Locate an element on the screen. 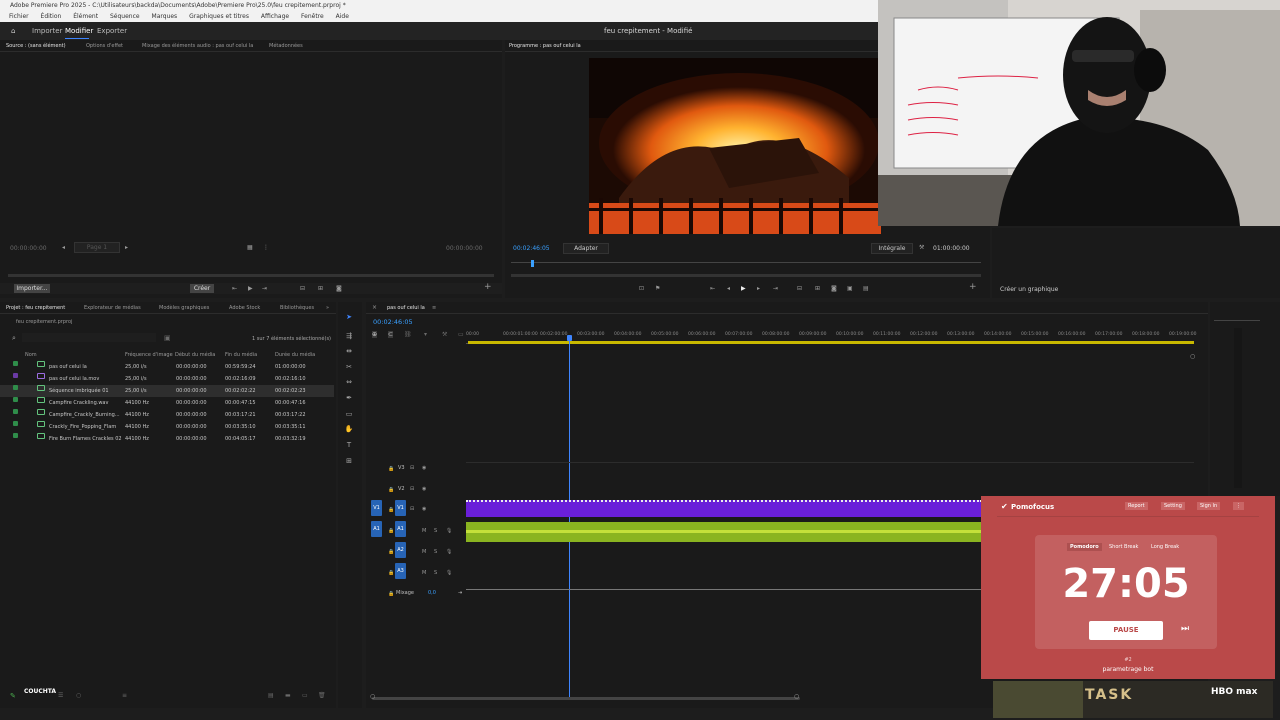  lock-a3-icon: 🔒 is located at coordinates (391, 573).